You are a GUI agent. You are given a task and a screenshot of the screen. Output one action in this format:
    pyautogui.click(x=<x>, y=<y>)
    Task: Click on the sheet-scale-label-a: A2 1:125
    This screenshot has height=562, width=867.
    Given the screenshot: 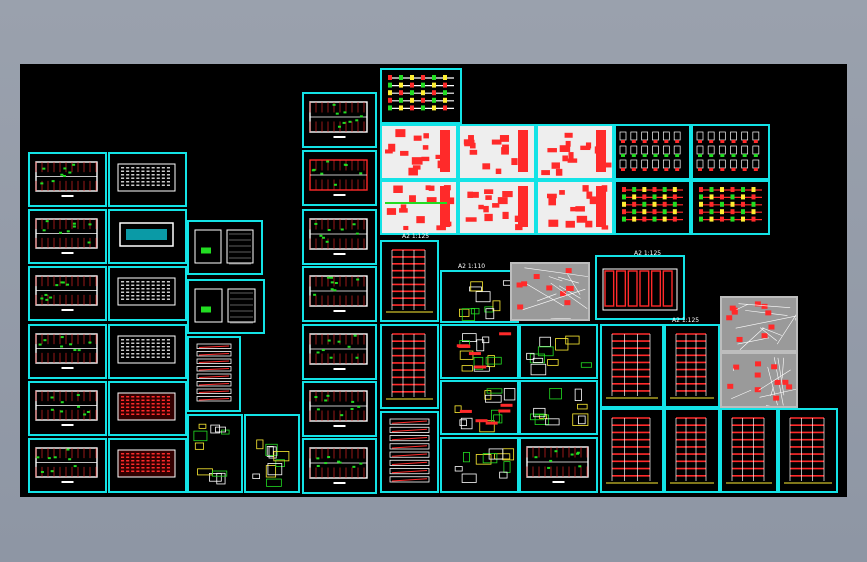 What is the action you would take?
    pyautogui.click(x=416, y=236)
    